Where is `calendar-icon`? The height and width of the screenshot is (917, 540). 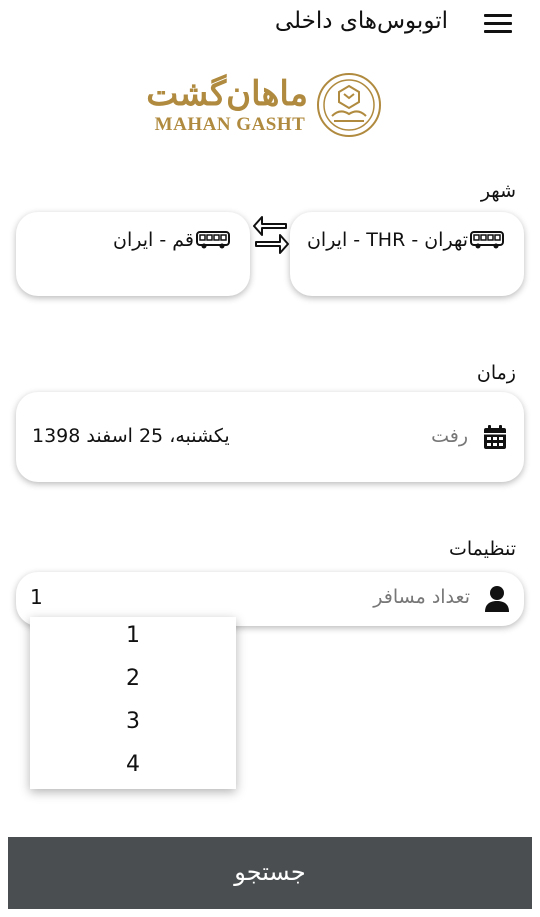
calendar-icon is located at coordinates (495, 437).